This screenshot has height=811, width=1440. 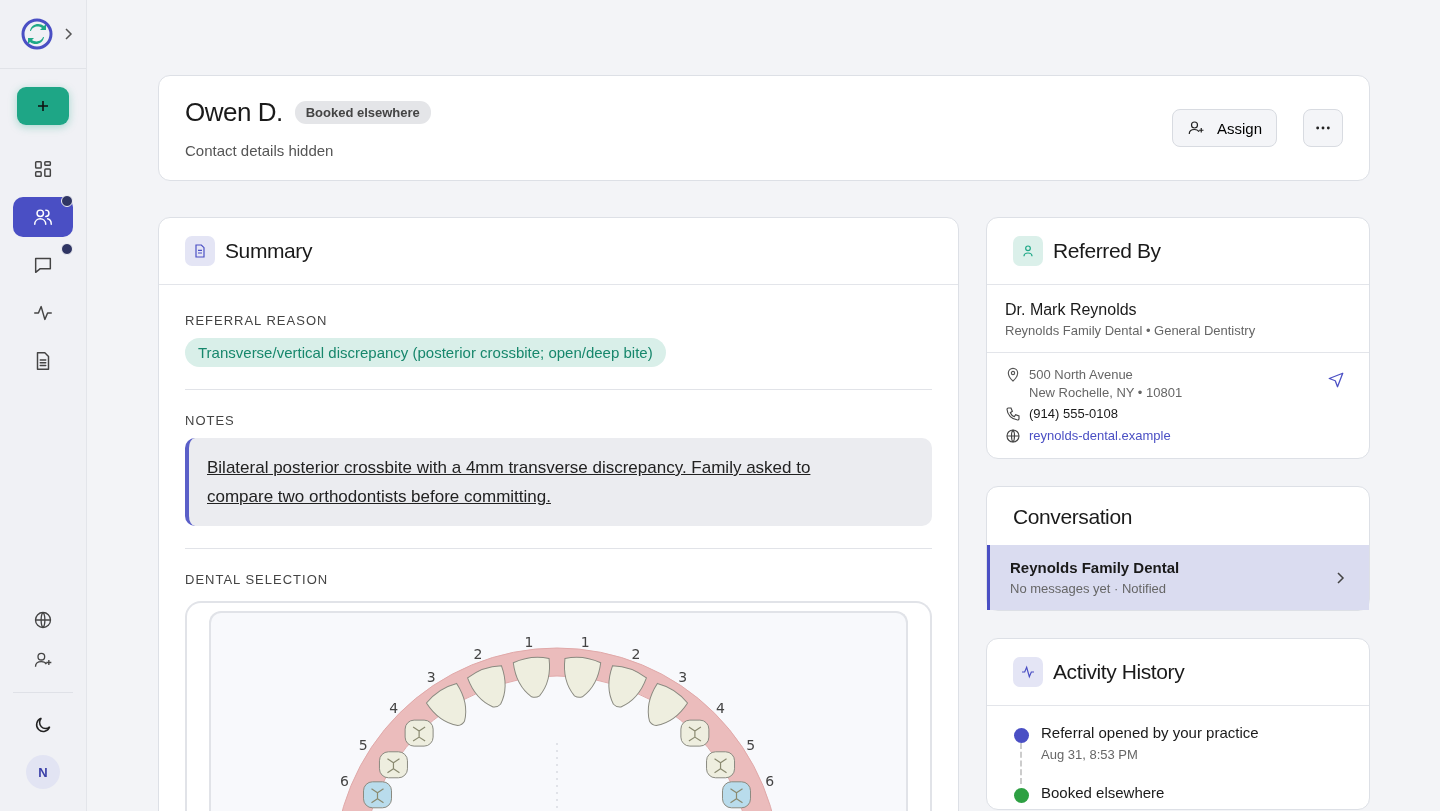 I want to click on card-title: Referred By, so click(x=1107, y=251).